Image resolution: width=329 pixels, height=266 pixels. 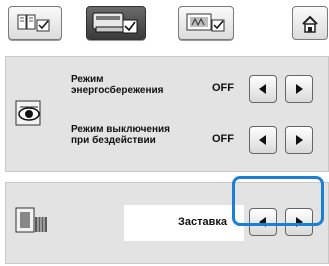 I want to click on embroidery-check-icon, so click(x=205, y=22).